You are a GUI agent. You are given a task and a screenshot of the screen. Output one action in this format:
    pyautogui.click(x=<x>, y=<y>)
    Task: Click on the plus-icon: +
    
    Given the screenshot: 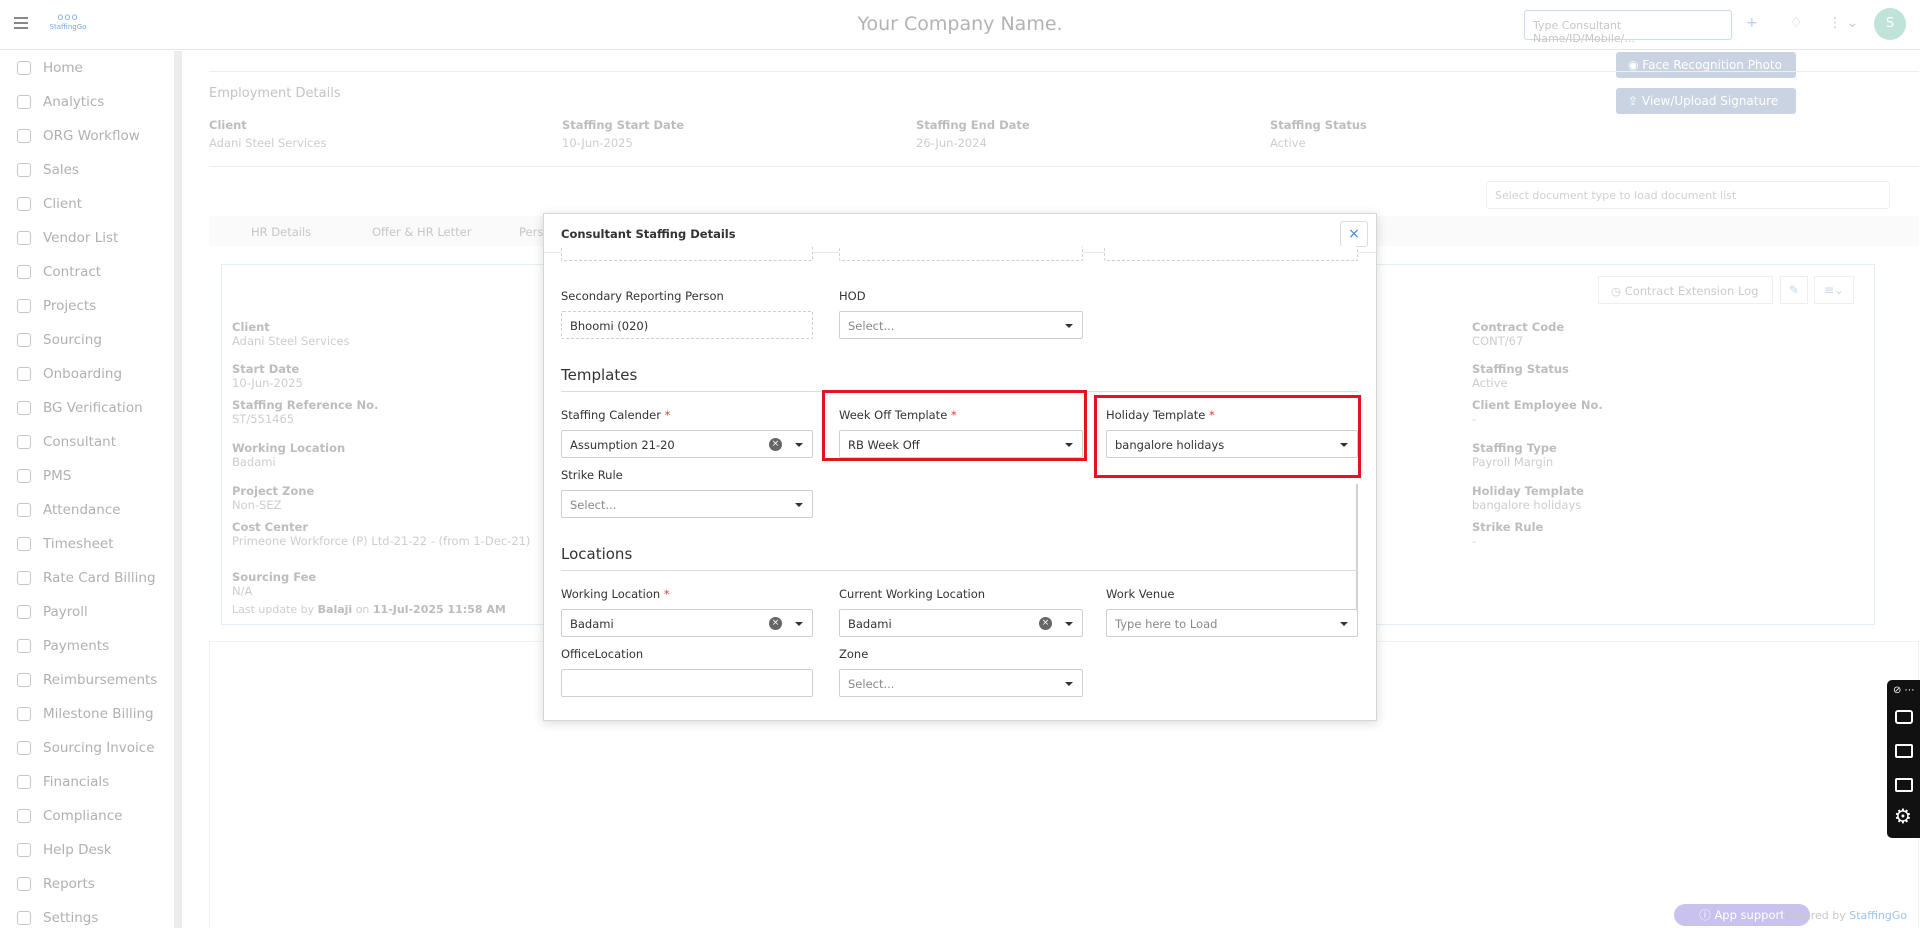 What is the action you would take?
    pyautogui.click(x=1752, y=23)
    